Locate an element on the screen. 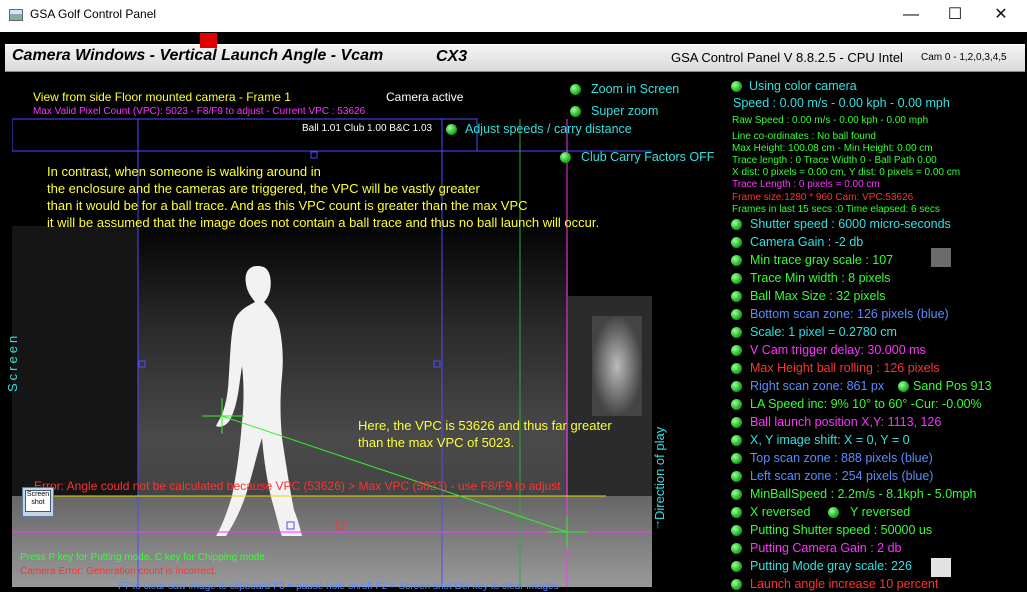 The height and width of the screenshot is (592, 1027). min-trace-gray-toggle is located at coordinates (736, 260).